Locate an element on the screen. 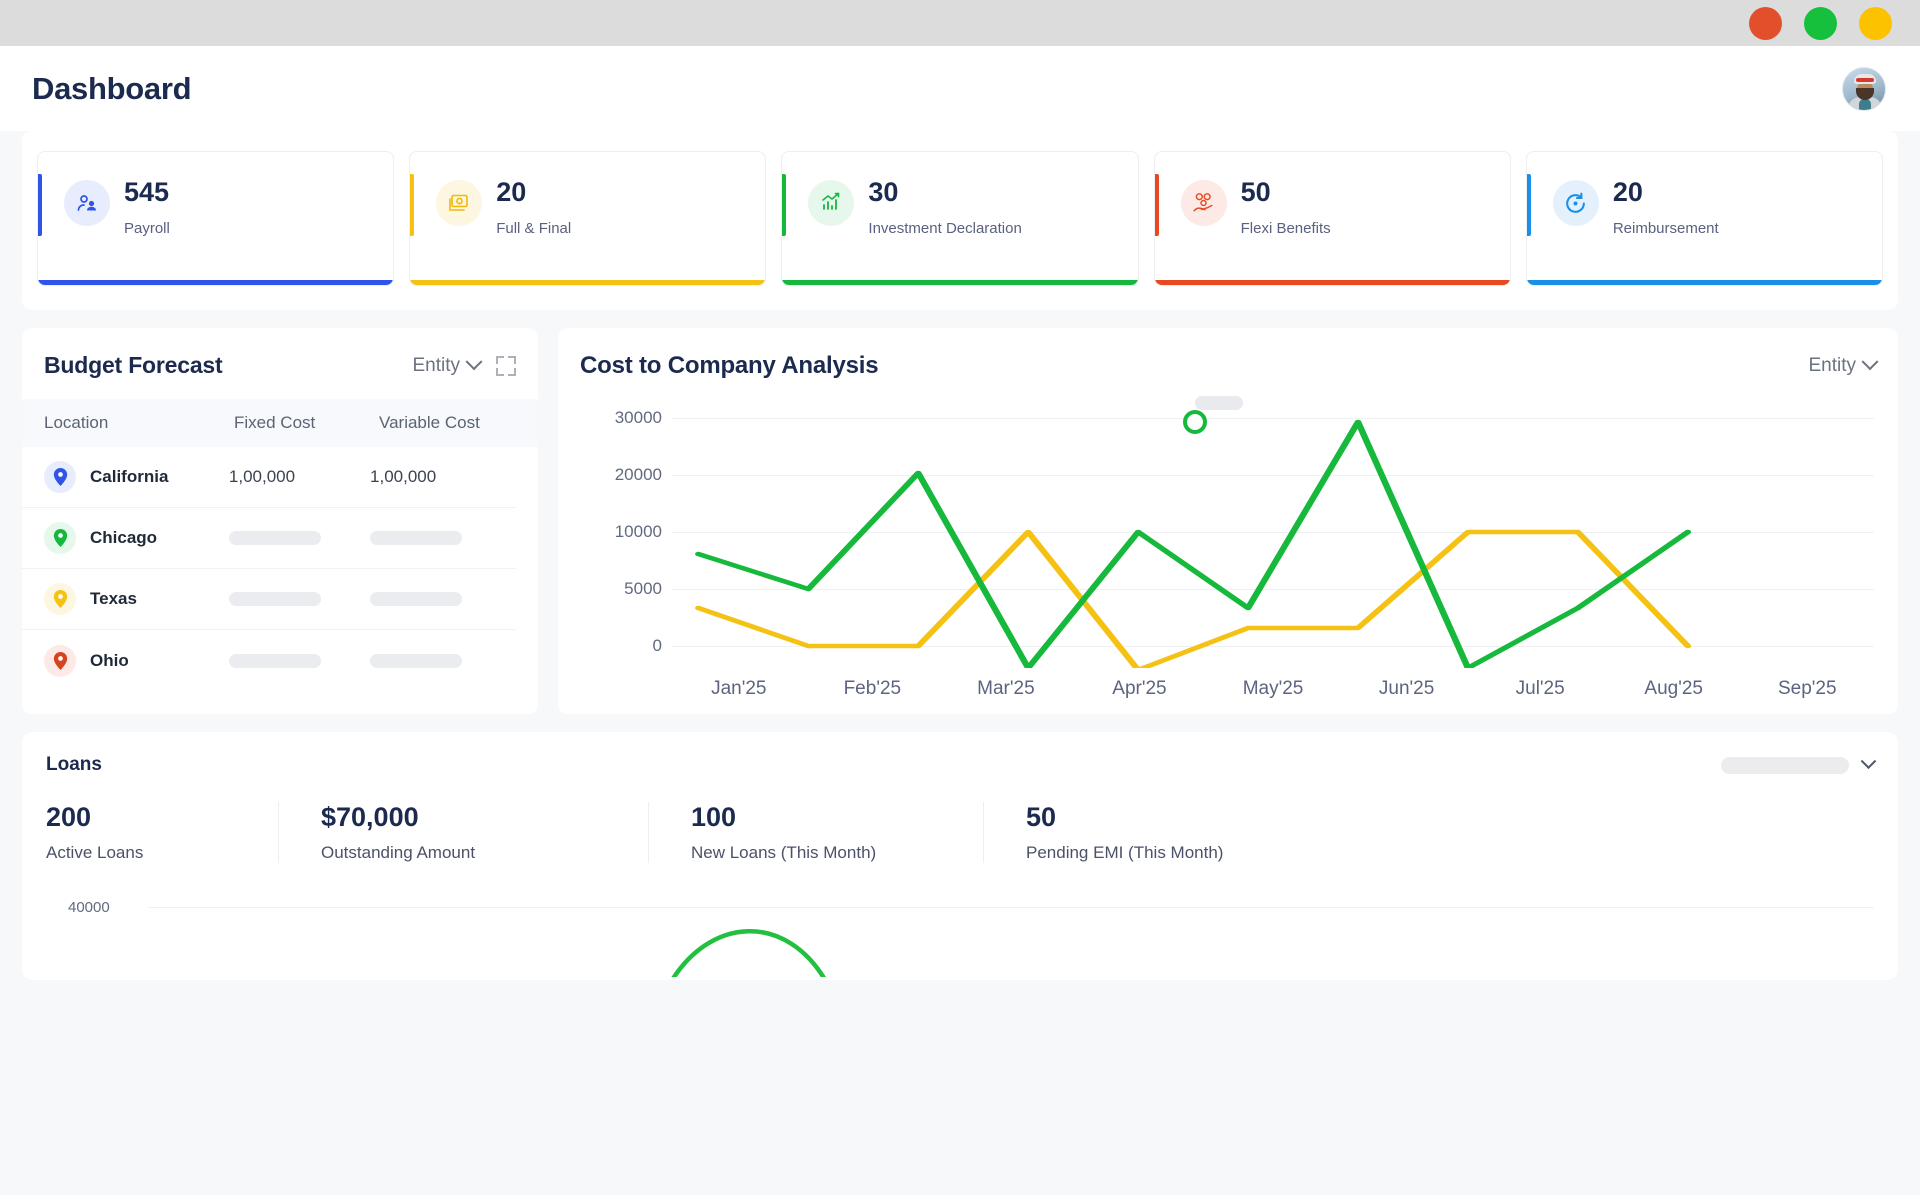 The width and height of the screenshot is (1920, 1195). loan-stat-label: New Loans (This Month) is located at coordinates (784, 852).